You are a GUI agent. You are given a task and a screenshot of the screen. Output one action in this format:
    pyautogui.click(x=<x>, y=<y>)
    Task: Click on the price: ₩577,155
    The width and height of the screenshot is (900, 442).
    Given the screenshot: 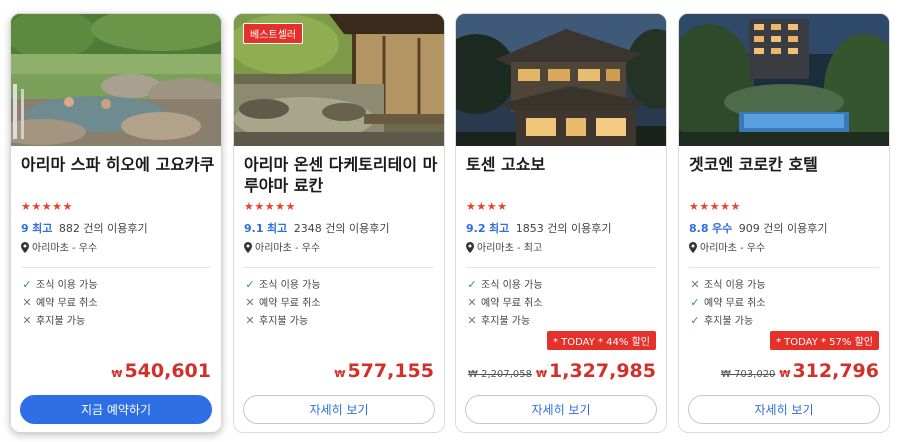 What is the action you would take?
    pyautogui.click(x=384, y=371)
    